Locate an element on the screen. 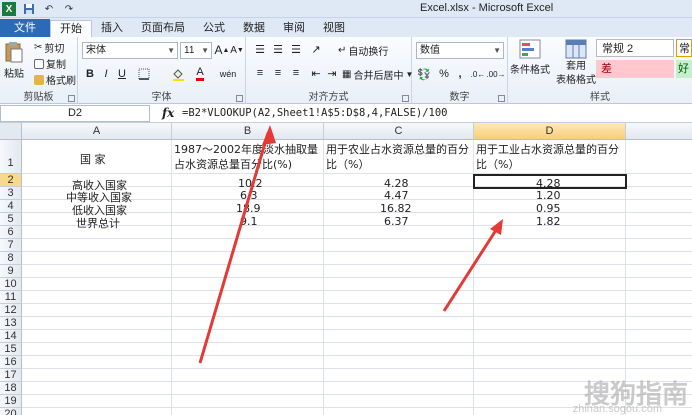 Image resolution: width=692 pixels, height=415 pixels. wrap-text-icon: ↵ is located at coordinates (342, 50).